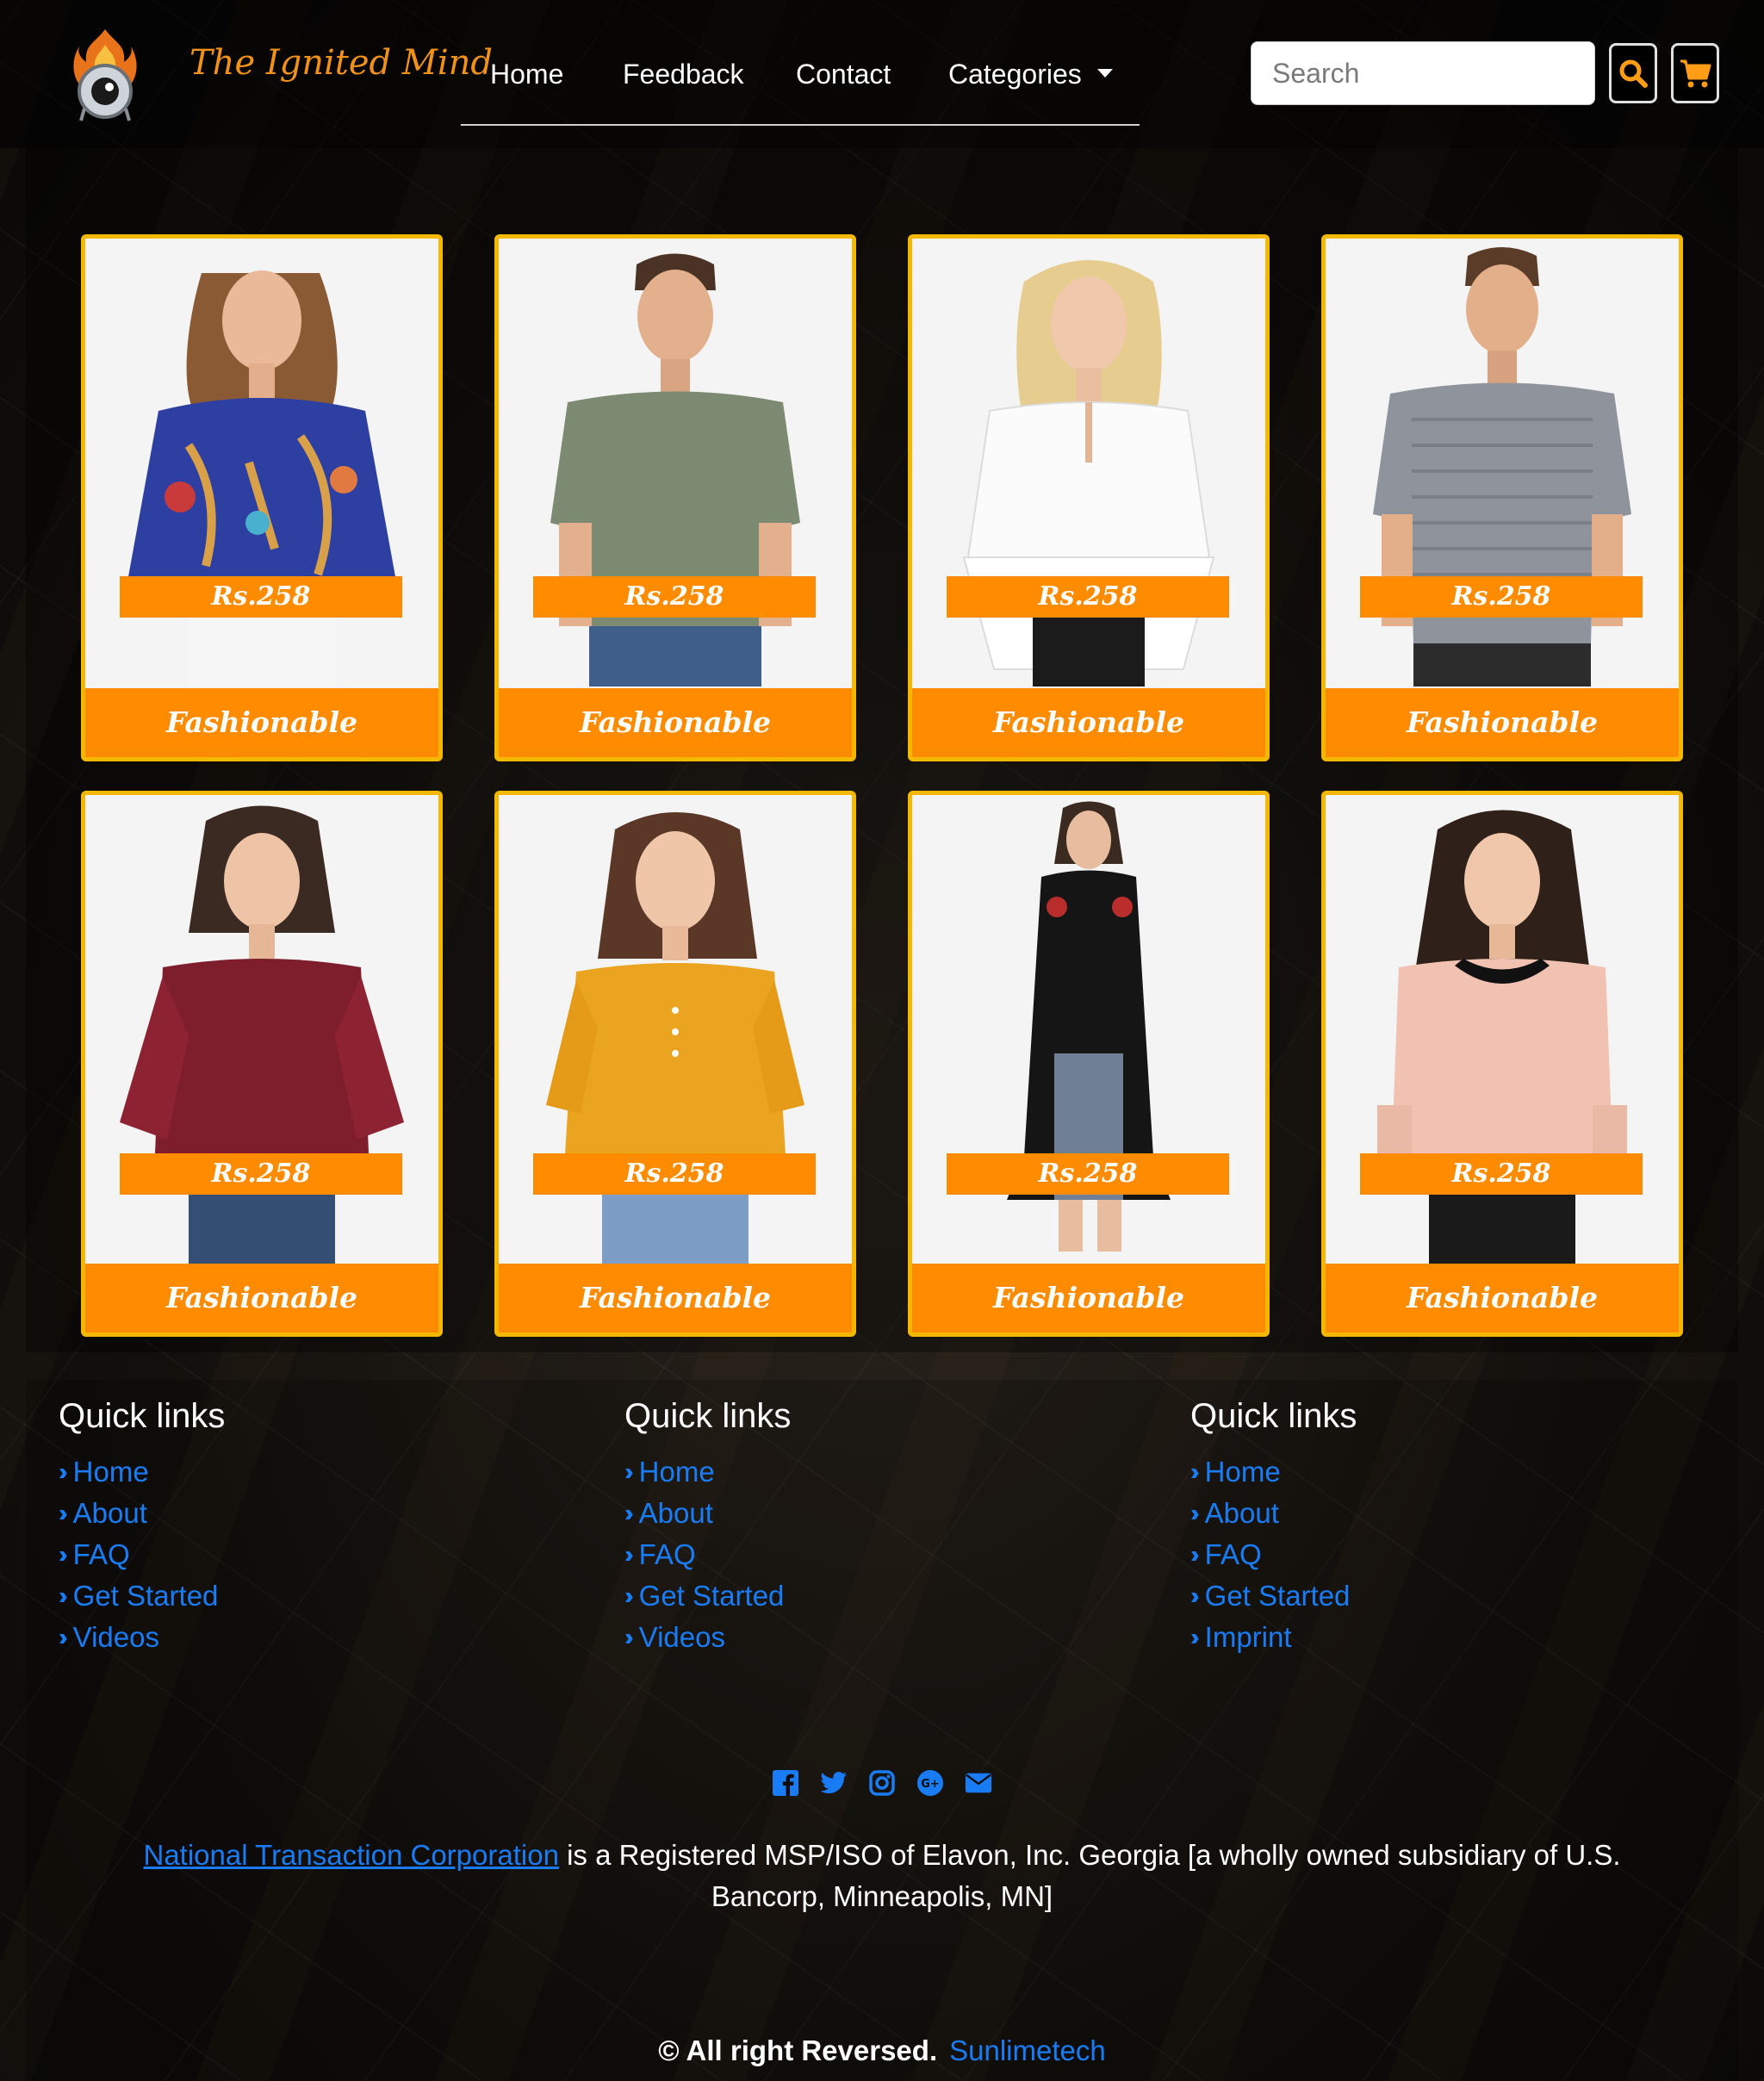 Image resolution: width=1764 pixels, height=2081 pixels. Describe the element at coordinates (350, 1855) in the screenshot. I see `legal-company-link: National Transaction Corporation` at that location.